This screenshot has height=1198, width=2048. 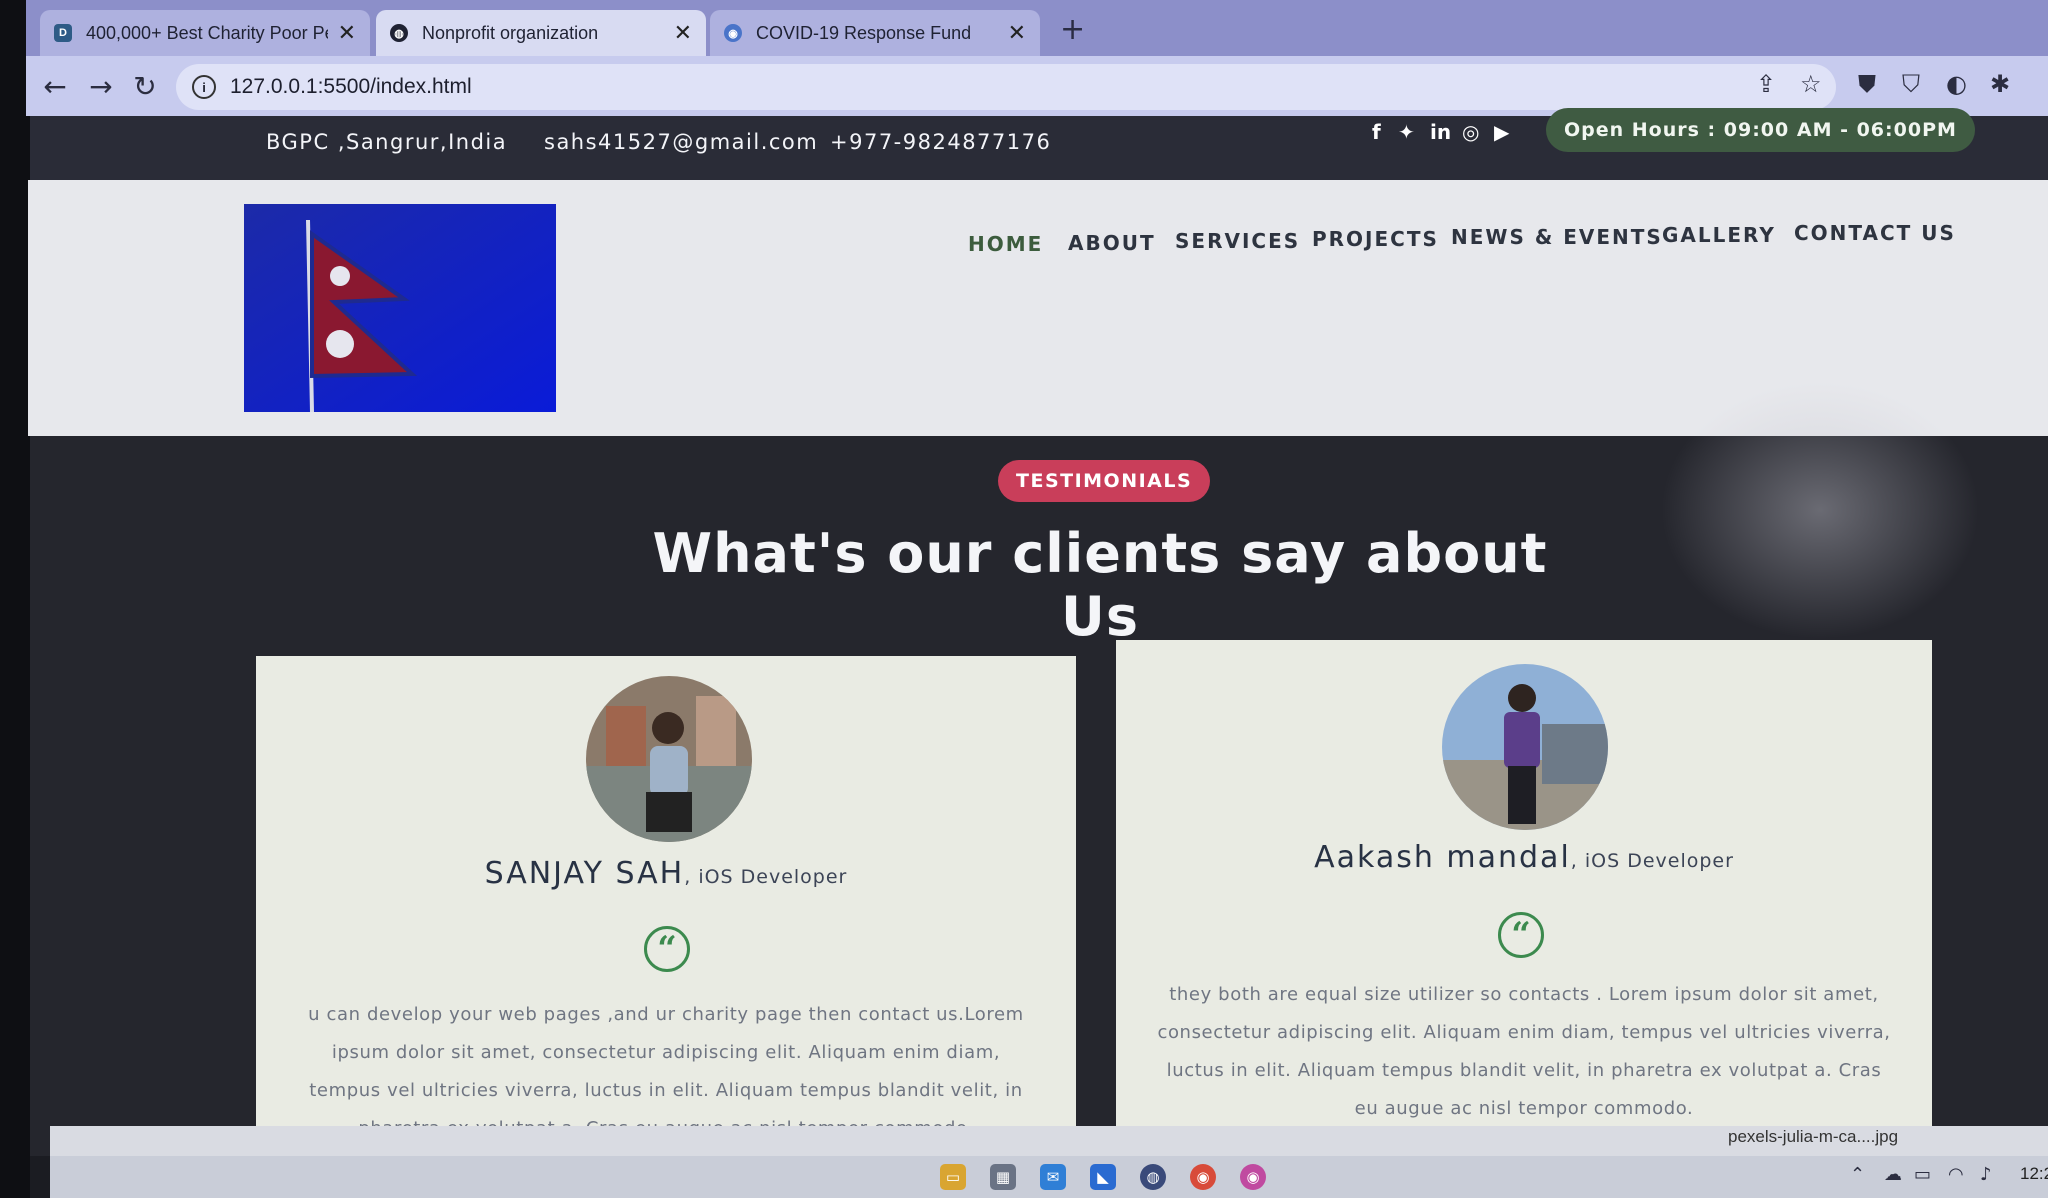 I want to click on testimonials-badge: TESTIMONIALS, so click(x=1104, y=481).